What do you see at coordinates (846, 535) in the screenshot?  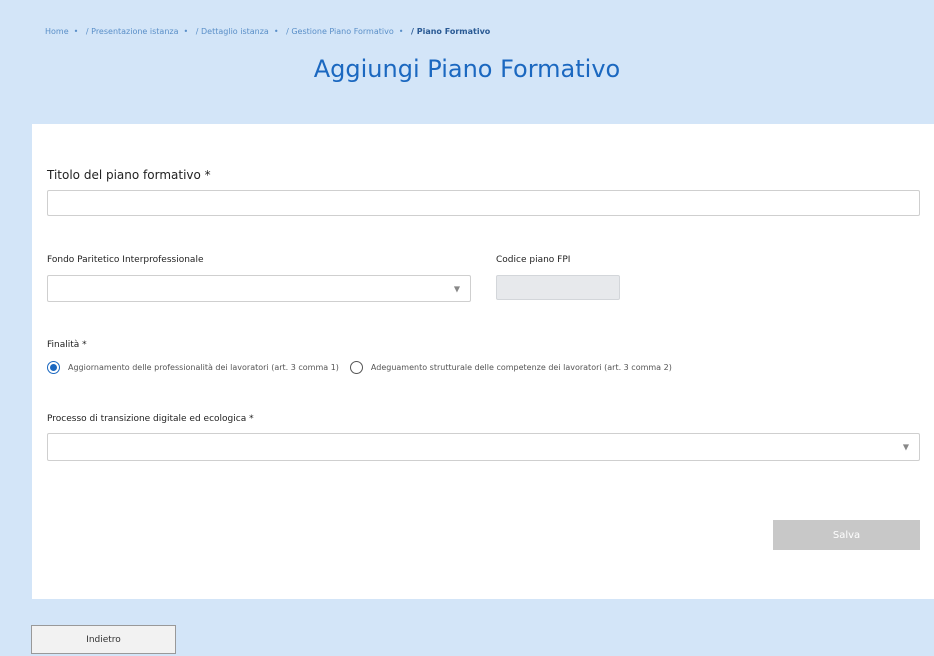 I see `save-button: Salva` at bounding box center [846, 535].